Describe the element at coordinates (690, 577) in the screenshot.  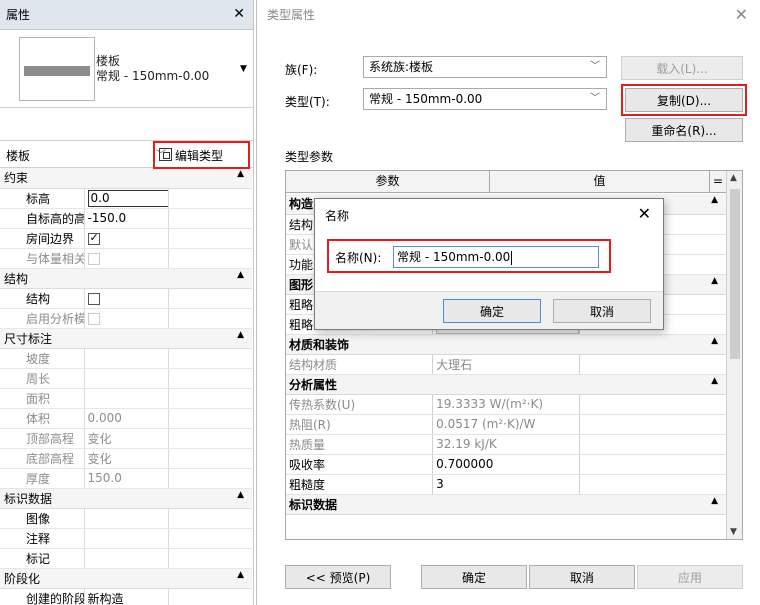
I see `apply-button: 应用` at that location.